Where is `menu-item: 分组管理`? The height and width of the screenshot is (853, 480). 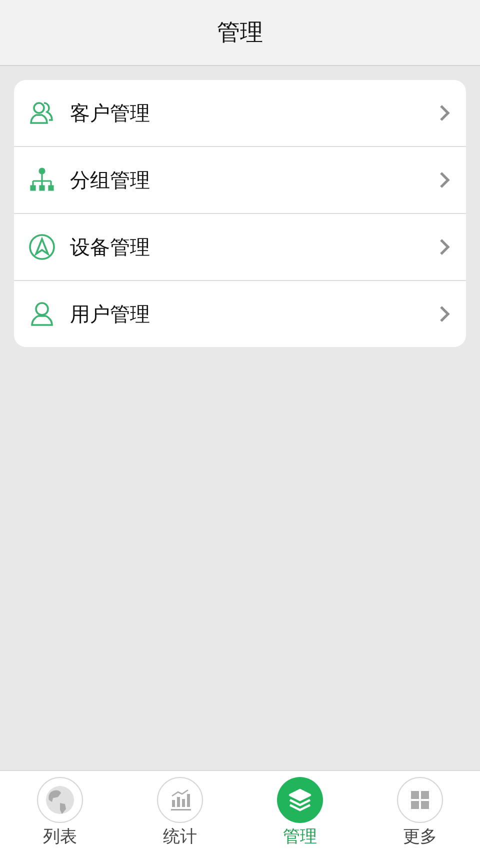
menu-item: 分组管理 is located at coordinates (240, 179).